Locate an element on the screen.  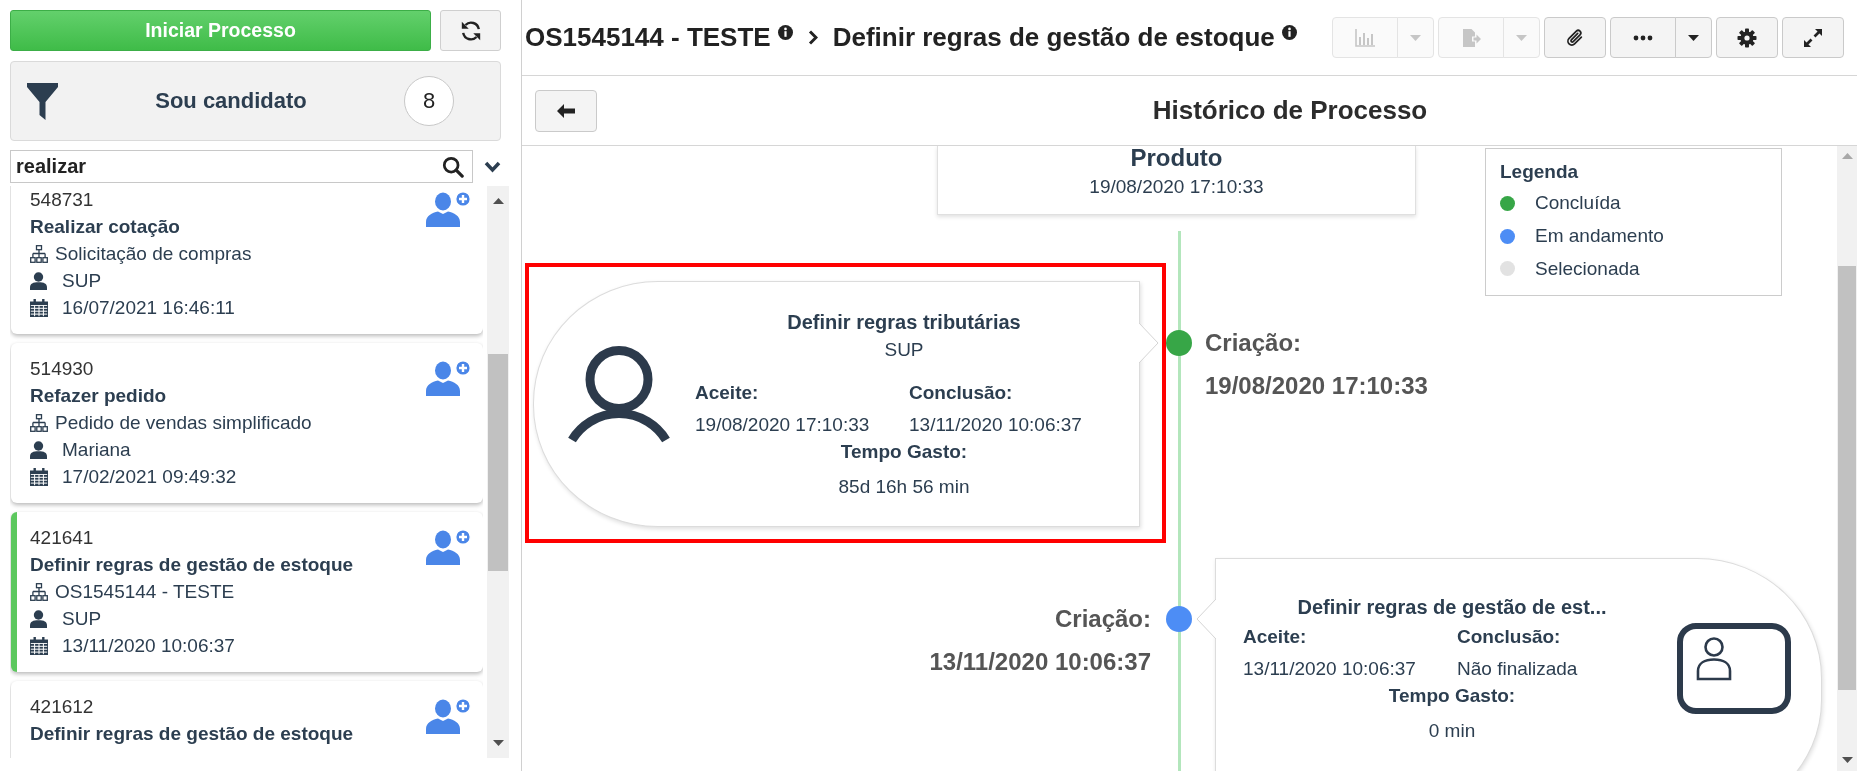
event-date: 19/08/2020 17:10:33 is located at coordinates (1176, 187).